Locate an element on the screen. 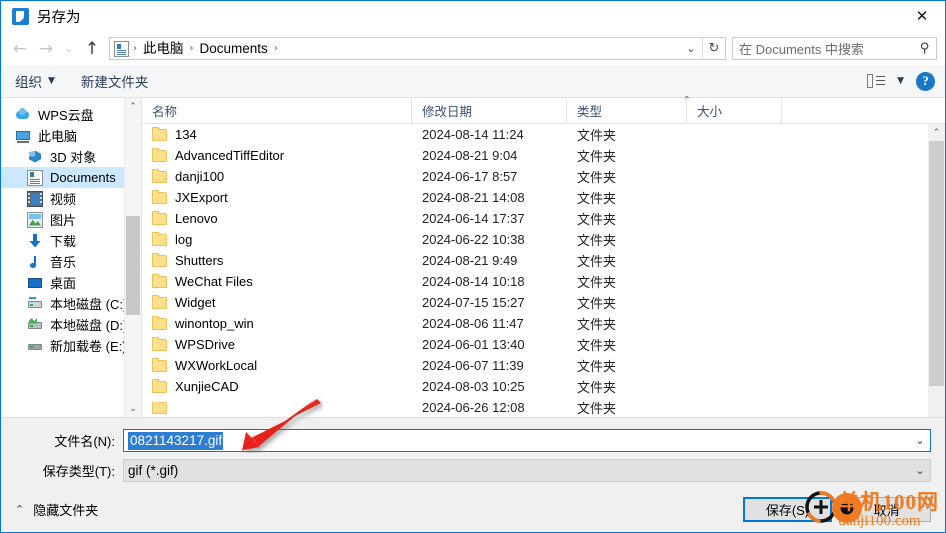  sidebar-item-label: Documents is located at coordinates (83, 177).